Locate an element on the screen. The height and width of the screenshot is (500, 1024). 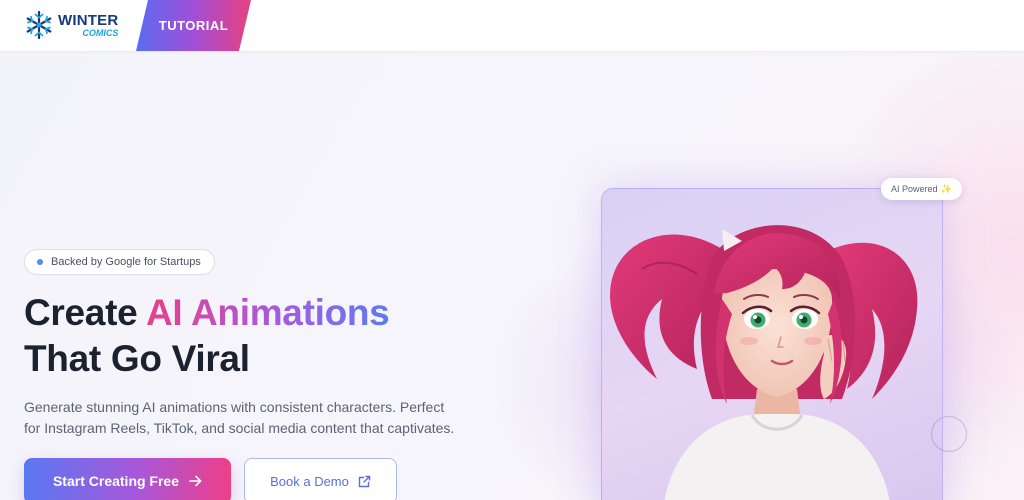
book-demo-button: Book a Demo is located at coordinates (320, 479).